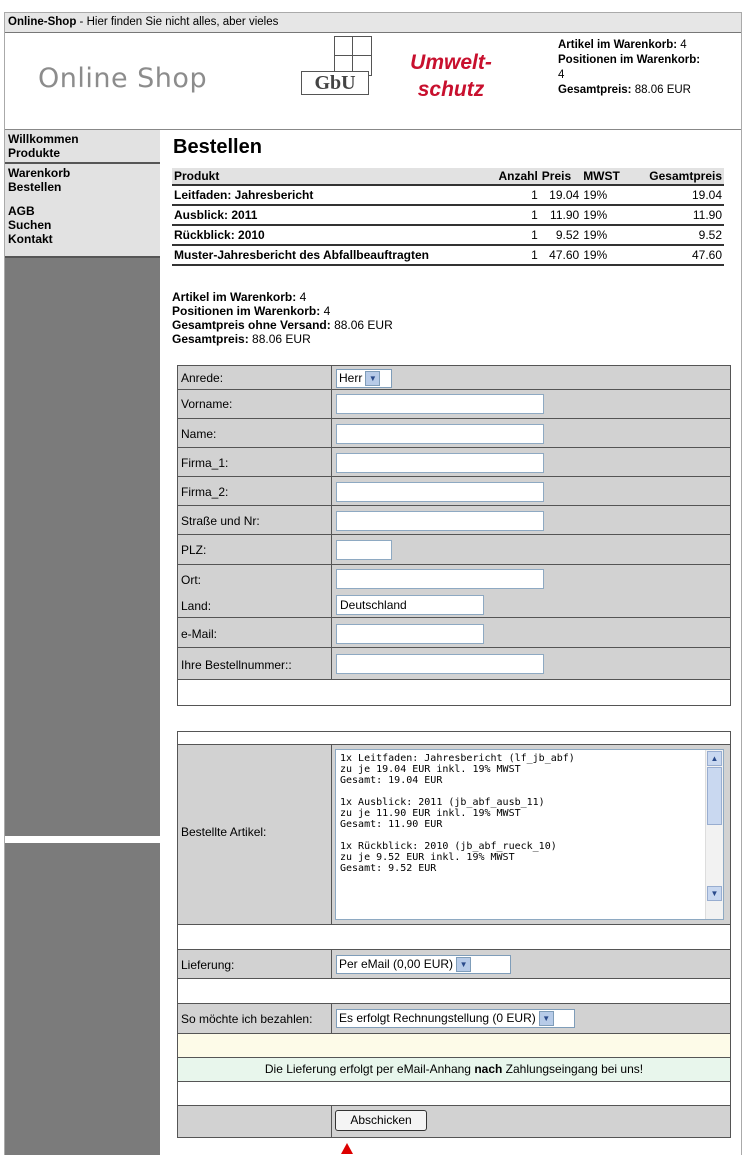 This screenshot has width=747, height=1155. Describe the element at coordinates (82, 225) in the screenshot. I see `nav-item-suchen: Suchen` at that location.